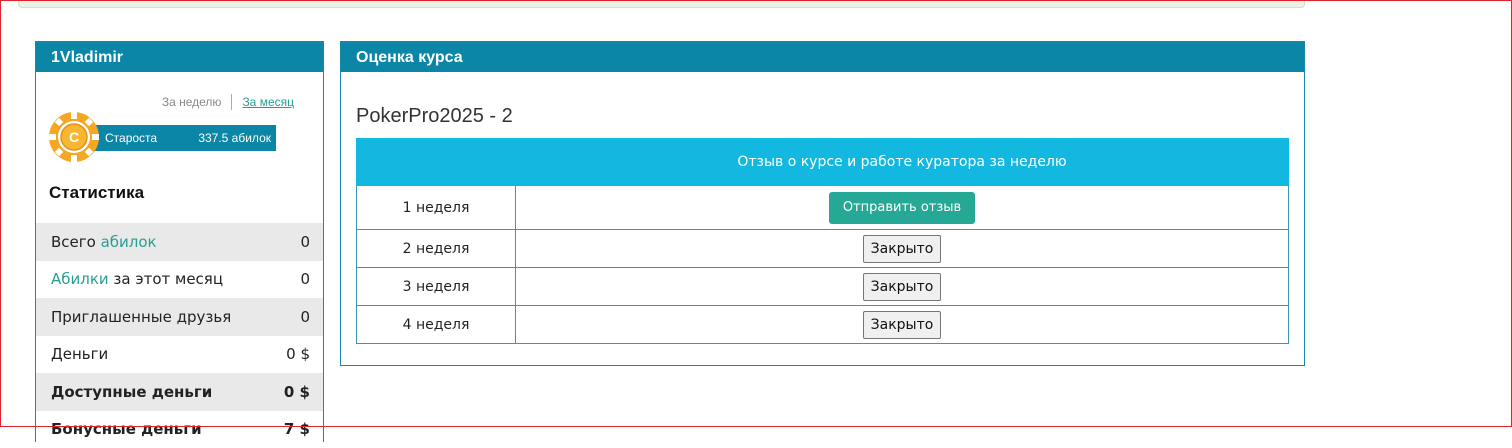 The width and height of the screenshot is (1512, 448). I want to click on abilki-month-link: Абилки, so click(80, 279).